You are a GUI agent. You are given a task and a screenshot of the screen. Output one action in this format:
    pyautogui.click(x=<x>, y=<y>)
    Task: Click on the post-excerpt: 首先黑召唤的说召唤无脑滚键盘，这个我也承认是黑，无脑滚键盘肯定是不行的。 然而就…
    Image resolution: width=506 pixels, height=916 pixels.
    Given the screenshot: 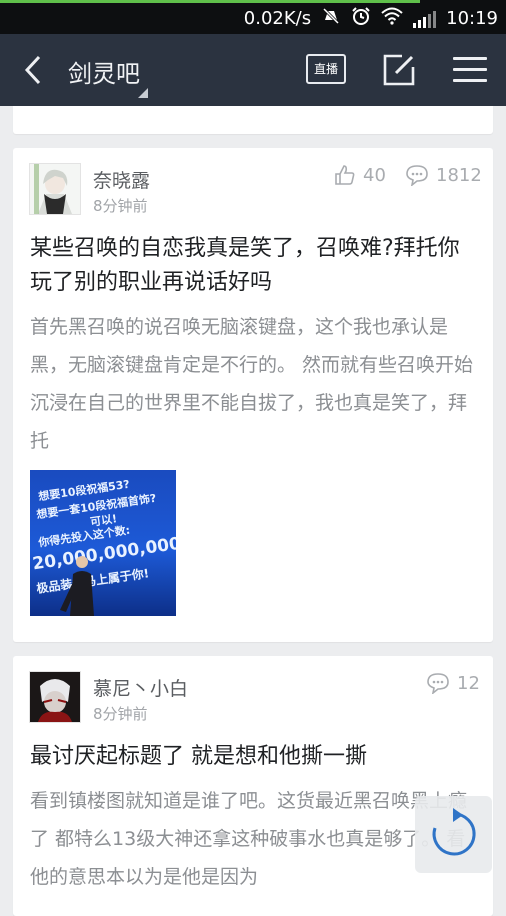 What is the action you would take?
    pyautogui.click(x=255, y=384)
    